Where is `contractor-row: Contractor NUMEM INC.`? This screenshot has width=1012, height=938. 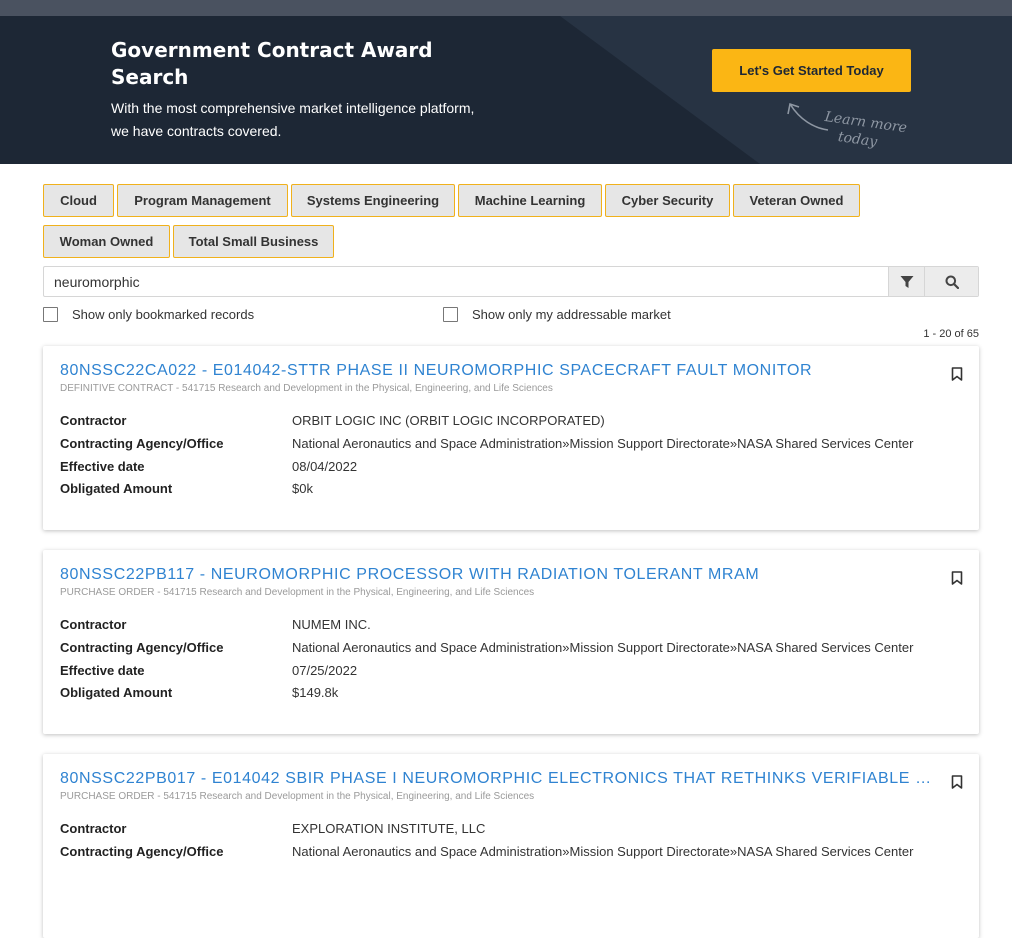 contractor-row: Contractor NUMEM INC. is located at coordinates (215, 624).